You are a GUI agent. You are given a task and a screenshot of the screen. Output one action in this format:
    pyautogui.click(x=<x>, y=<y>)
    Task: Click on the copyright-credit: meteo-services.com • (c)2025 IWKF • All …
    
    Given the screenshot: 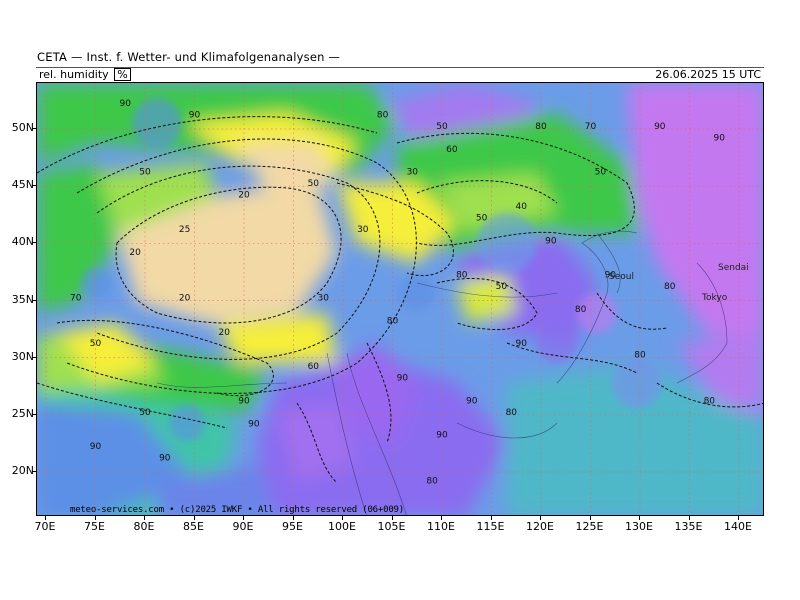 What is the action you would take?
    pyautogui.click(x=237, y=510)
    